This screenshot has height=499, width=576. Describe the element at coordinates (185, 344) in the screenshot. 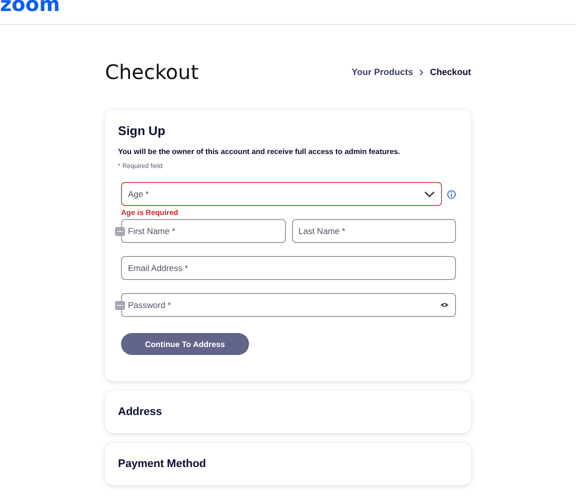

I see `continue-button: Continue To Address` at that location.